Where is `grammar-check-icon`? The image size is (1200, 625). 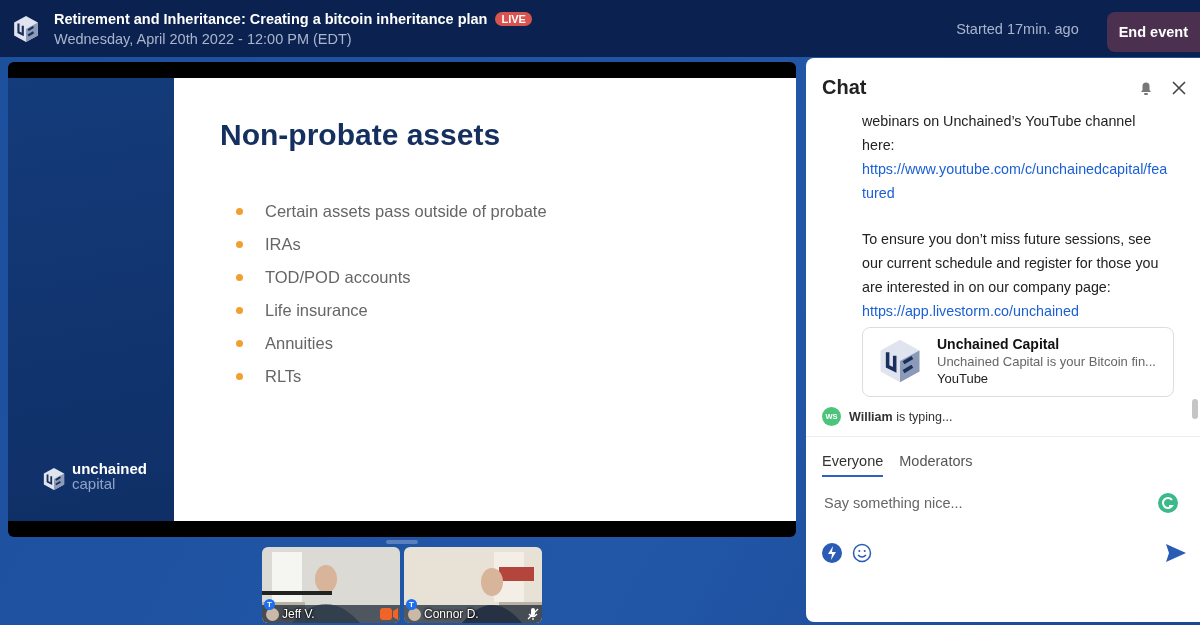
grammar-check-icon is located at coordinates (1168, 503).